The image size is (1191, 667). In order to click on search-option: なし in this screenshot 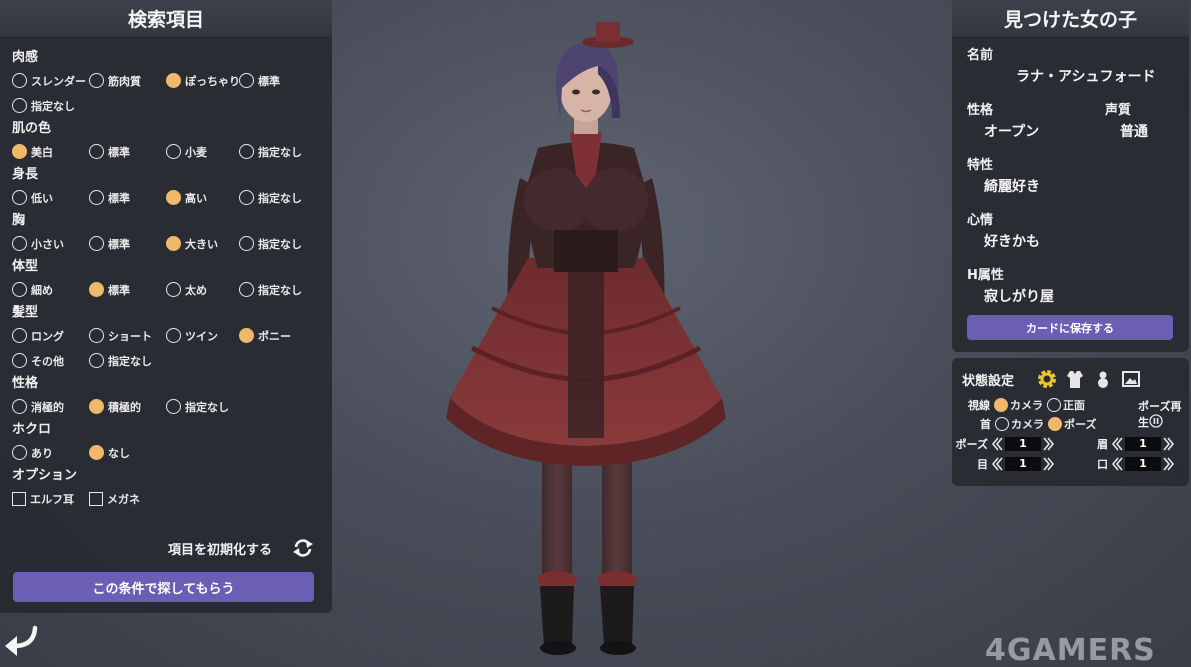, I will do `click(127, 453)`.